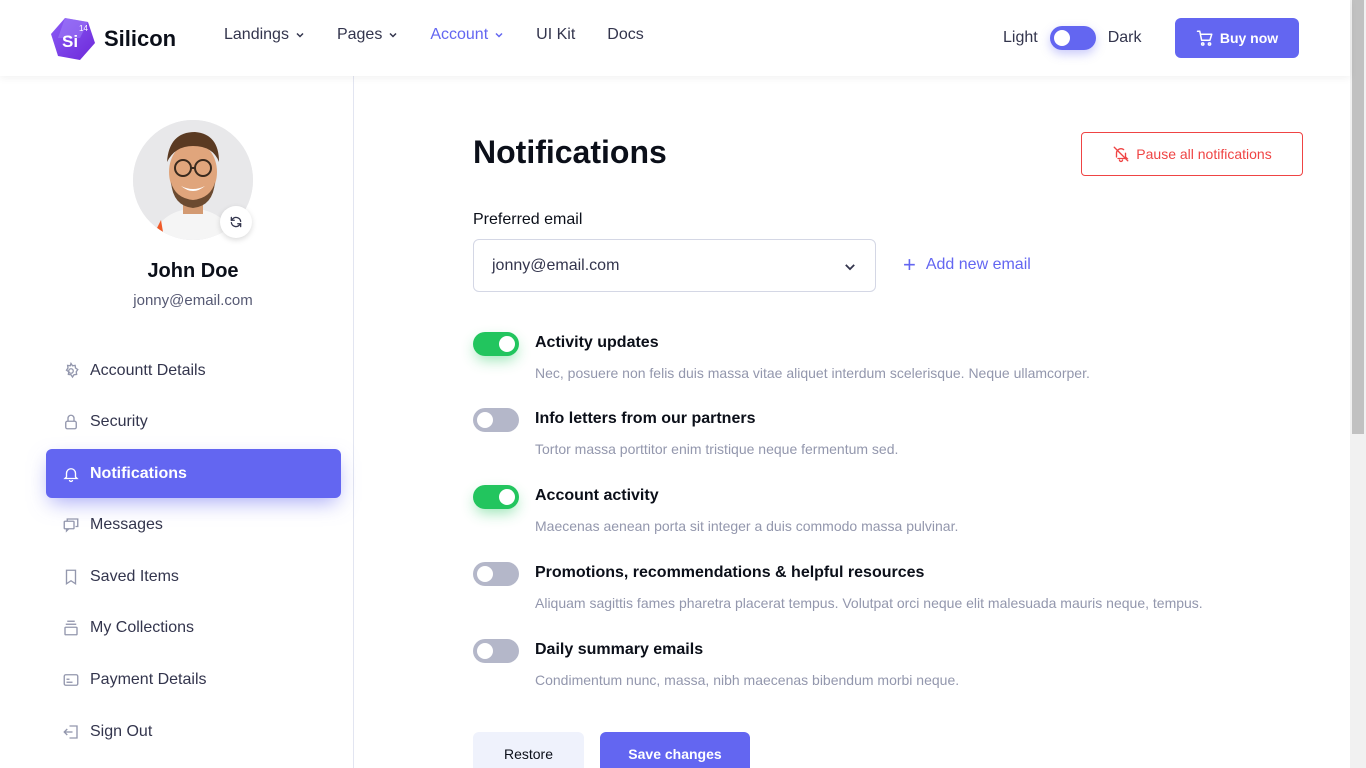  Describe the element at coordinates (1358, 217) in the screenshot. I see `scrollbar-thumb` at that location.